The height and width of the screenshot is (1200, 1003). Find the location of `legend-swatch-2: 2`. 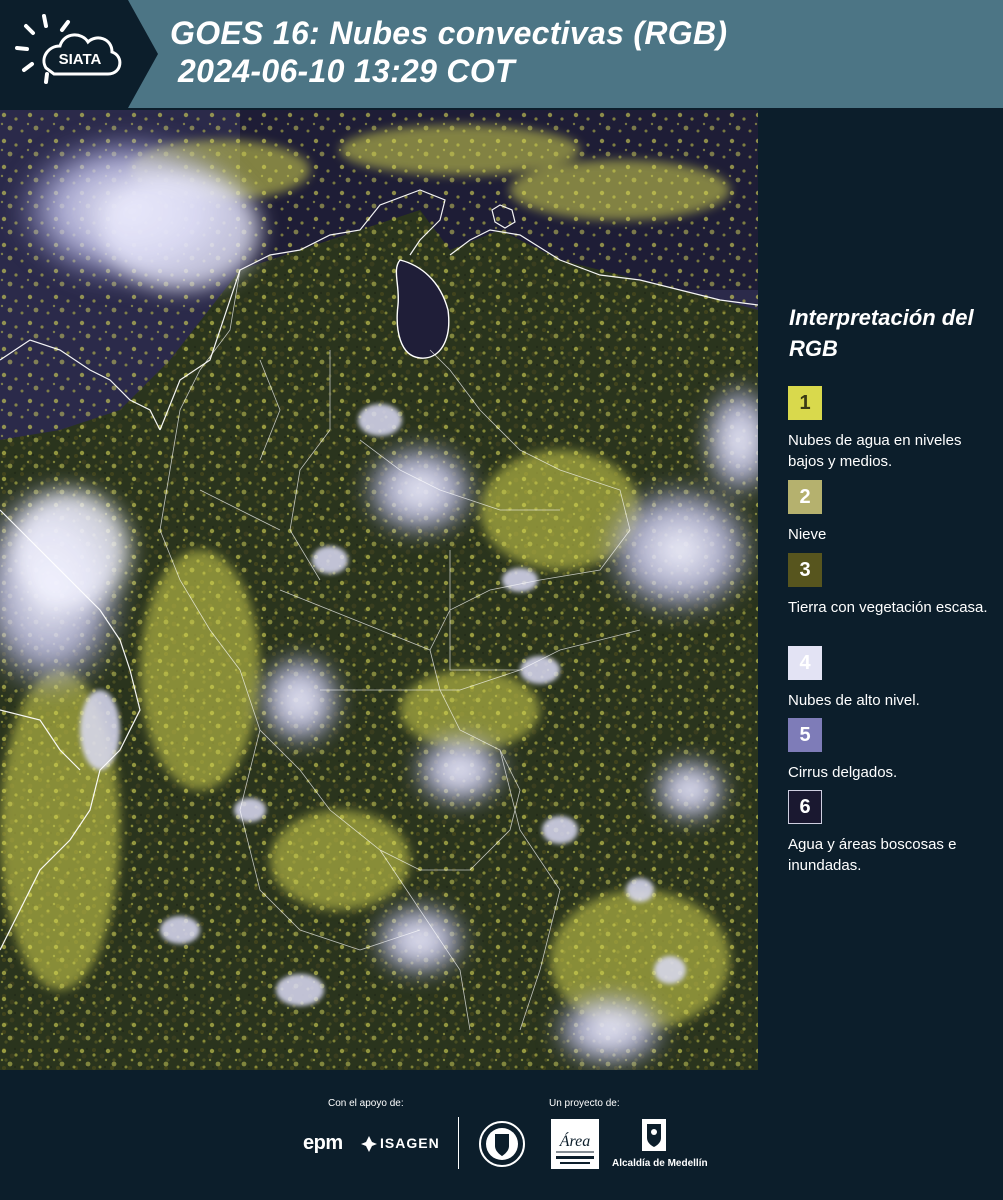

legend-swatch-2: 2 is located at coordinates (805, 497).